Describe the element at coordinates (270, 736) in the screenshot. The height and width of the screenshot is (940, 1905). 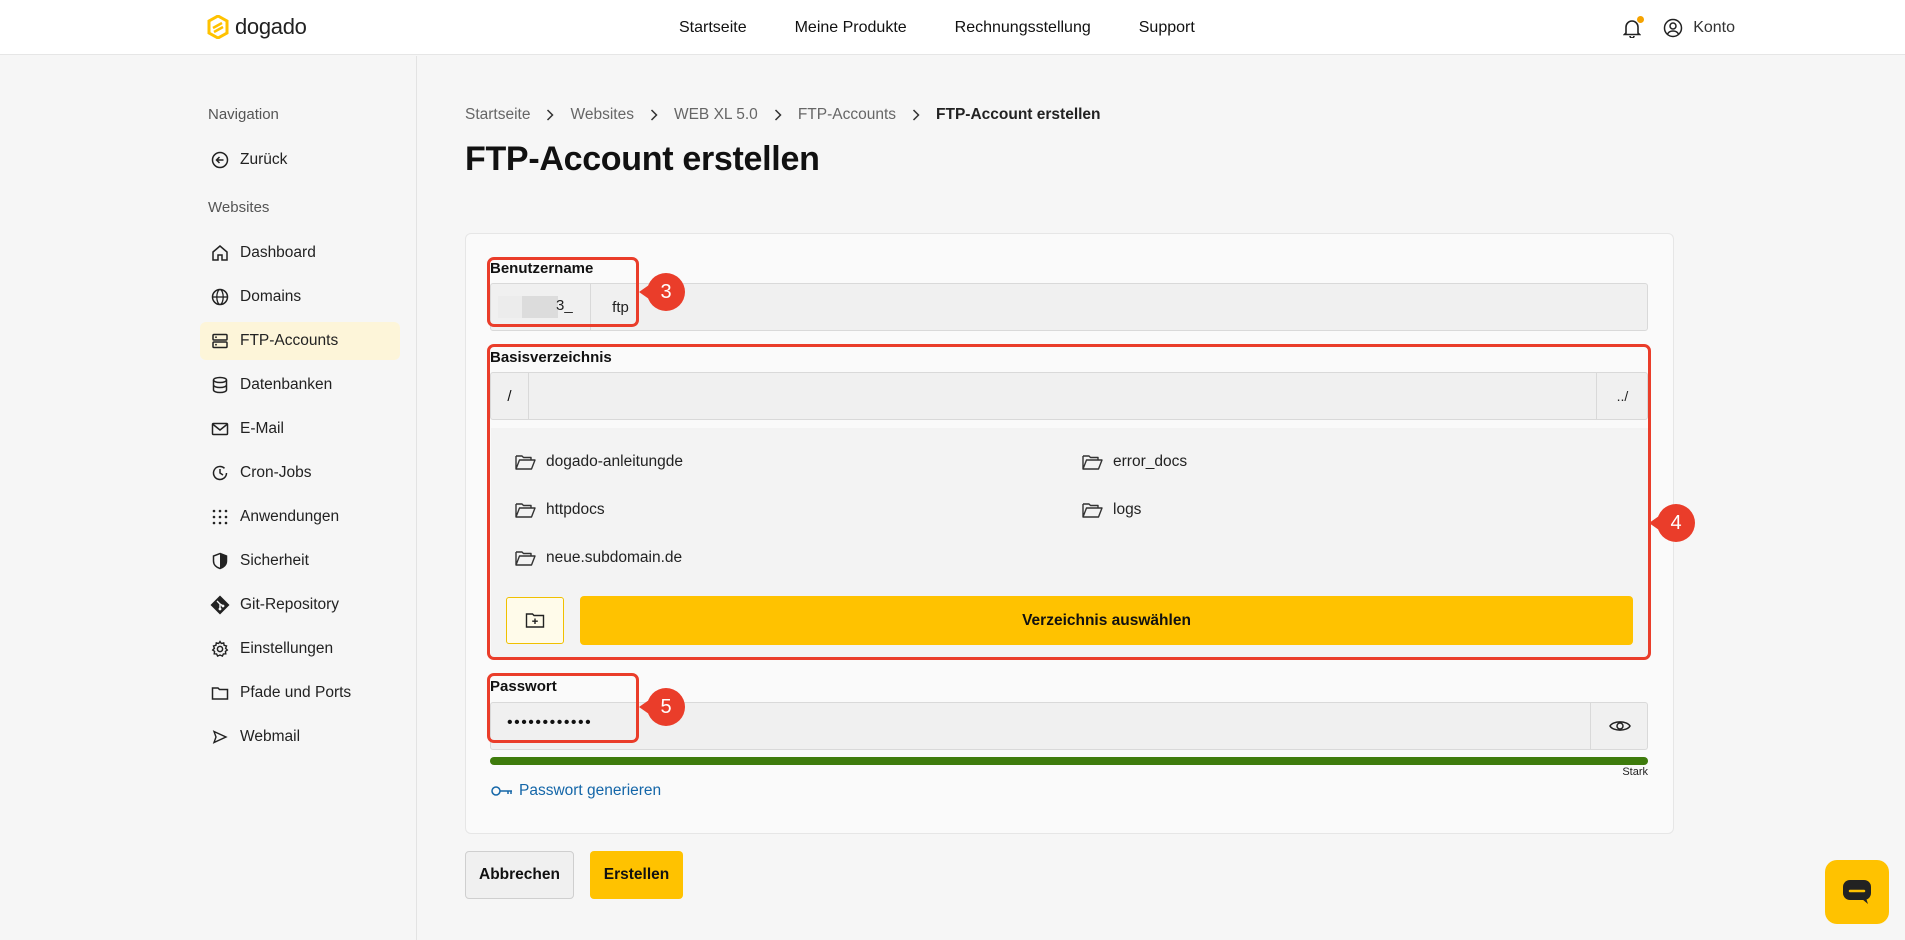
I see `sidebar-item-label: Webmail` at that location.